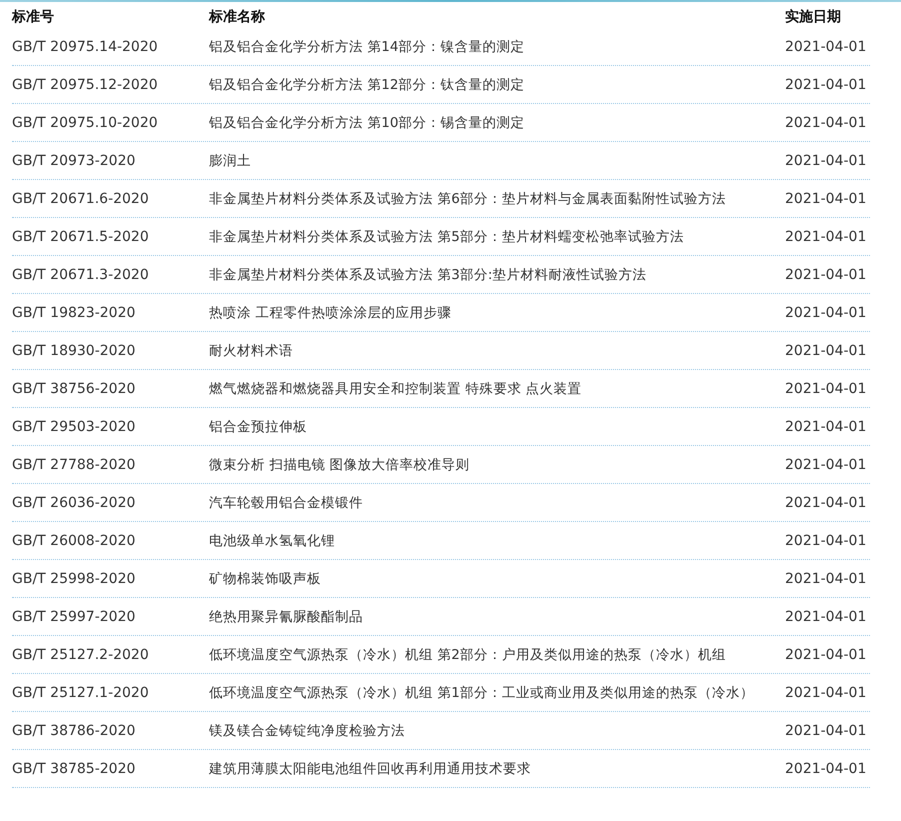  I want to click on column-header: 标准名称, so click(237, 17).